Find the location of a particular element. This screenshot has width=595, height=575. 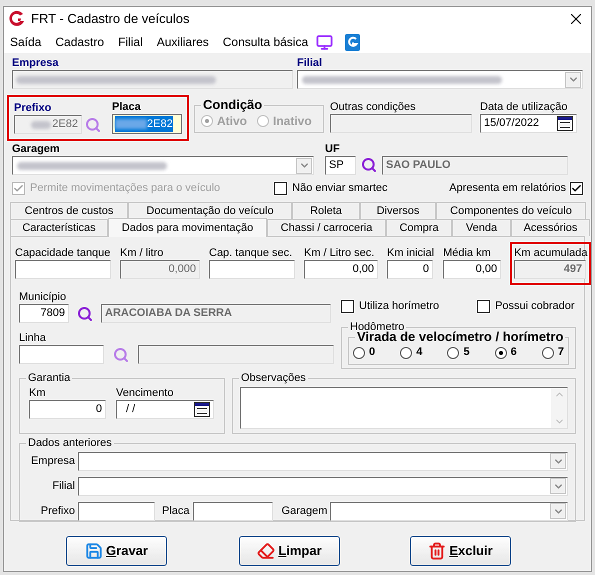

field-label: Cap. tanque sec. is located at coordinates (251, 253).